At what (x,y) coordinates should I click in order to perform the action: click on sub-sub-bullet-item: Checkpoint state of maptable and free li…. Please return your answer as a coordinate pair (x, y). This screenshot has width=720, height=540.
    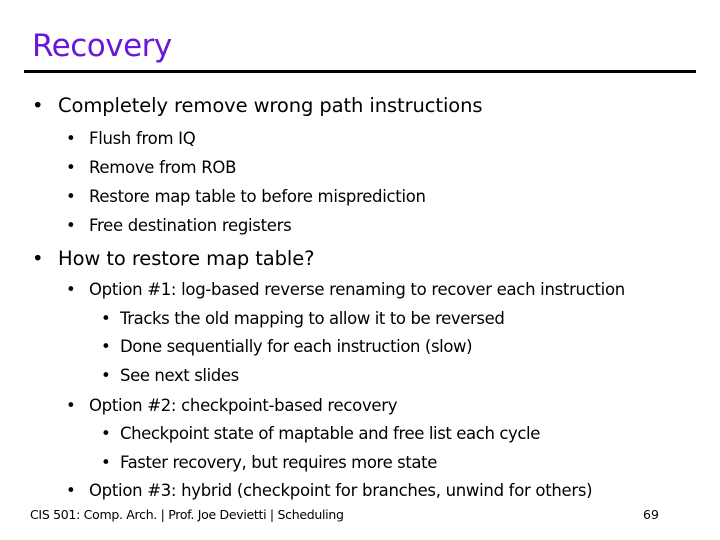
    Looking at the image, I should click on (330, 433).